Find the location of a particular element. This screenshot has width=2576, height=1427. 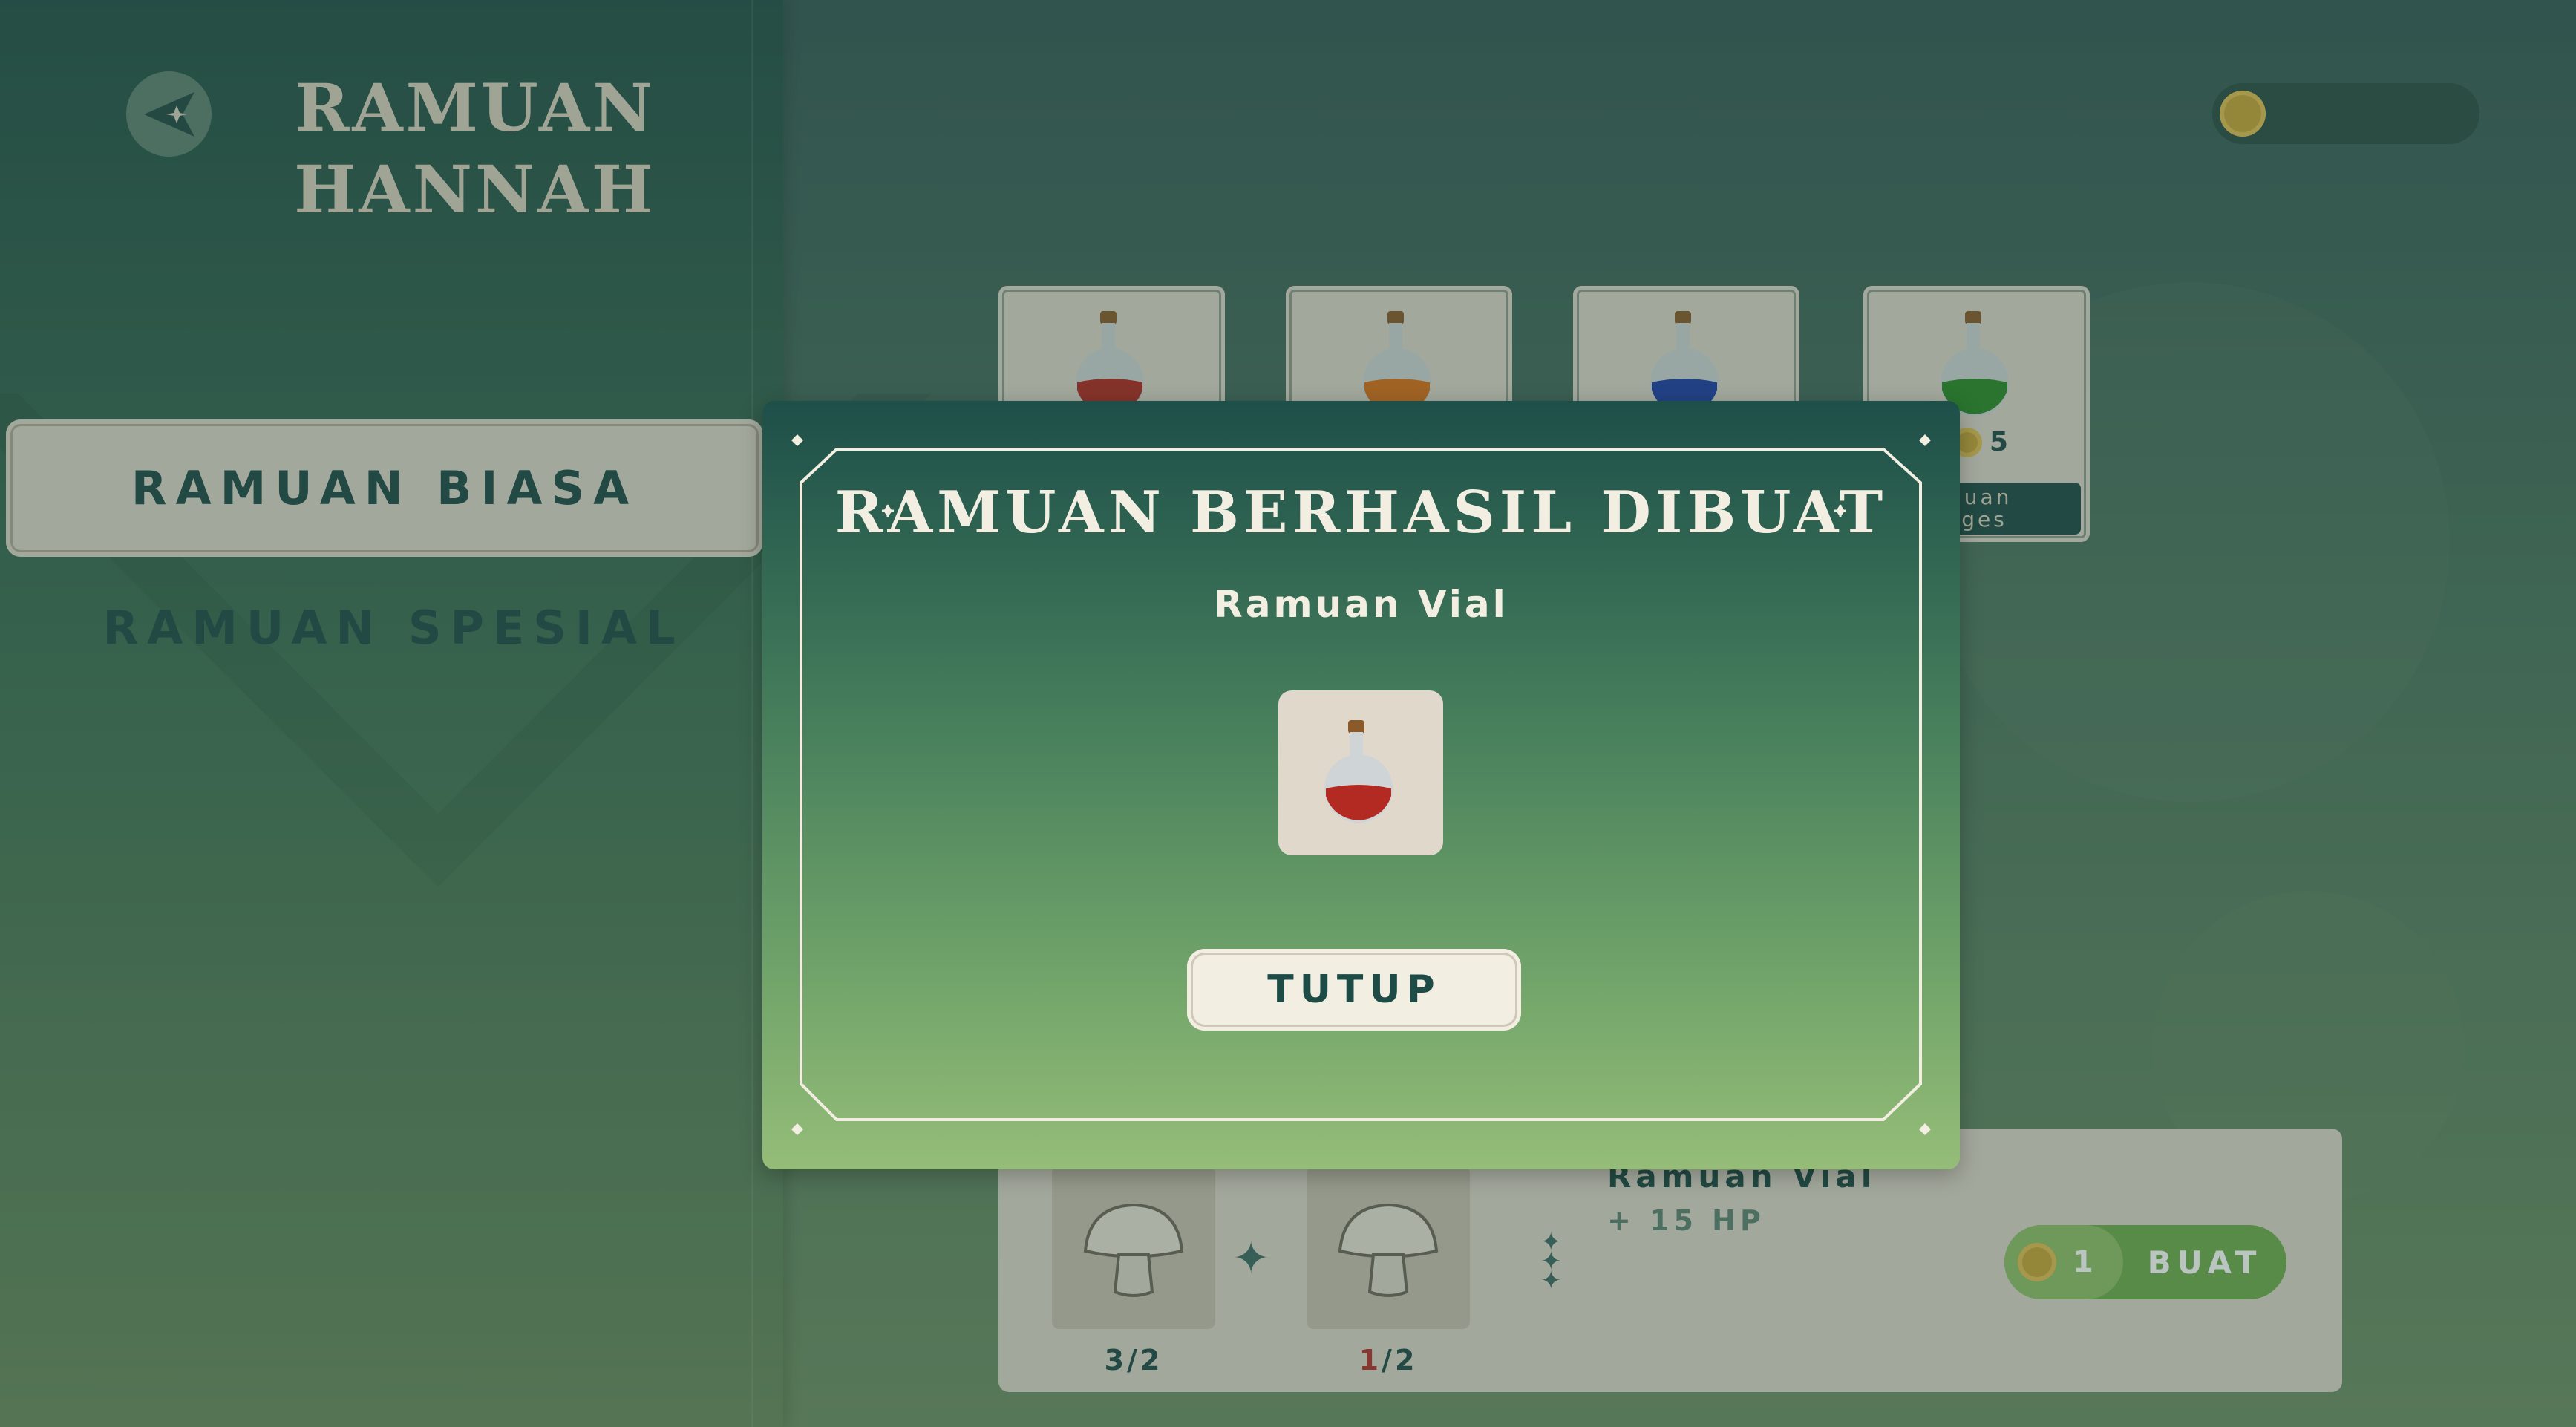

modal-item-slot is located at coordinates (1361, 772).